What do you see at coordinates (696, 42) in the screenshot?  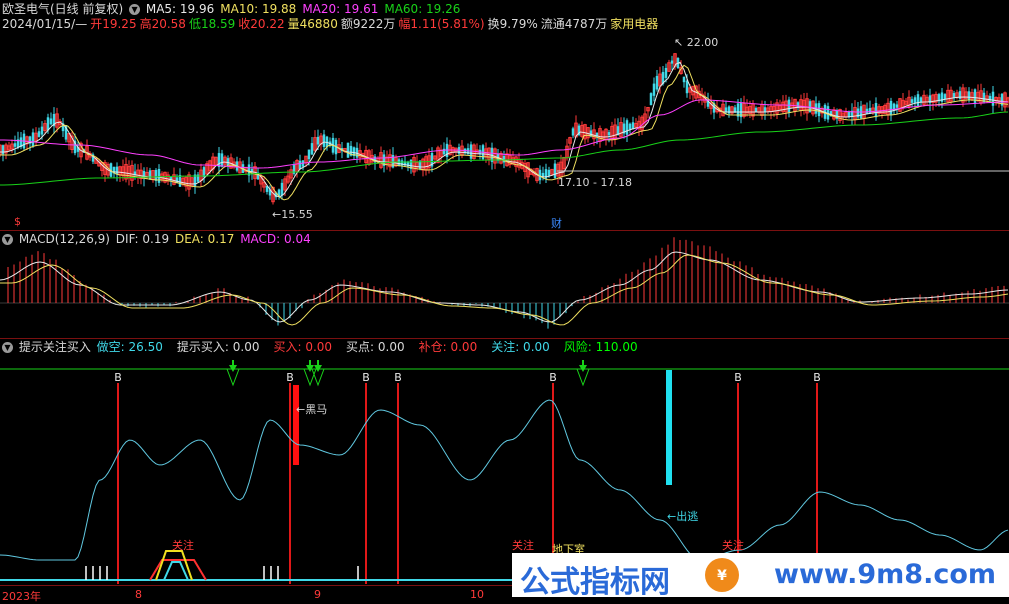 I see `price-high-label: ↖ 22.00` at bounding box center [696, 42].